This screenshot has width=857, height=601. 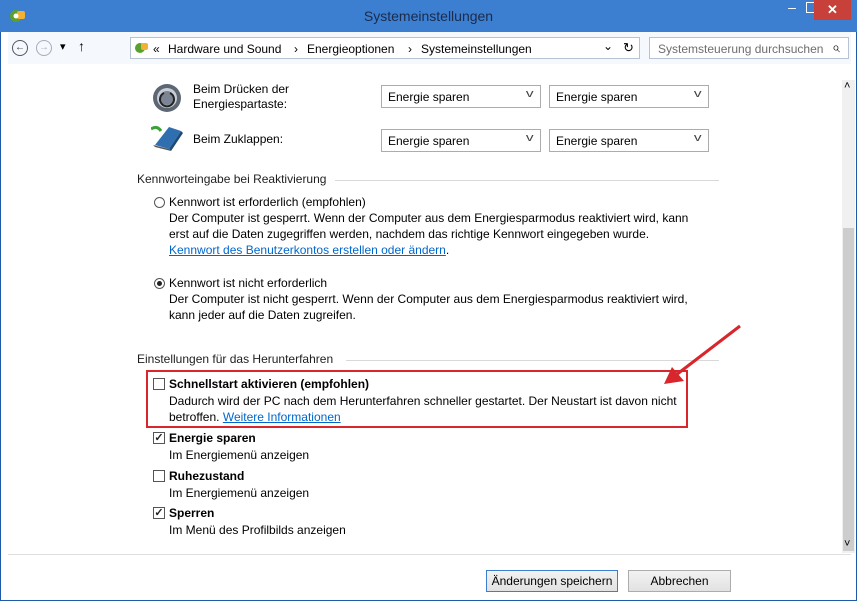 I want to click on search-icon: ⌕, so click(x=836, y=47).